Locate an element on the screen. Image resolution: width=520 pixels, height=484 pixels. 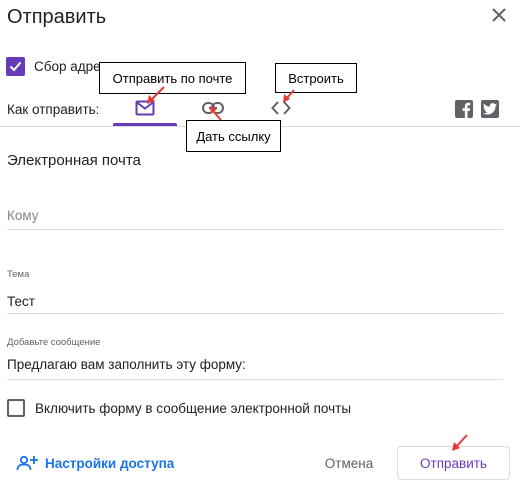
add-person-icon is located at coordinates (27, 463).